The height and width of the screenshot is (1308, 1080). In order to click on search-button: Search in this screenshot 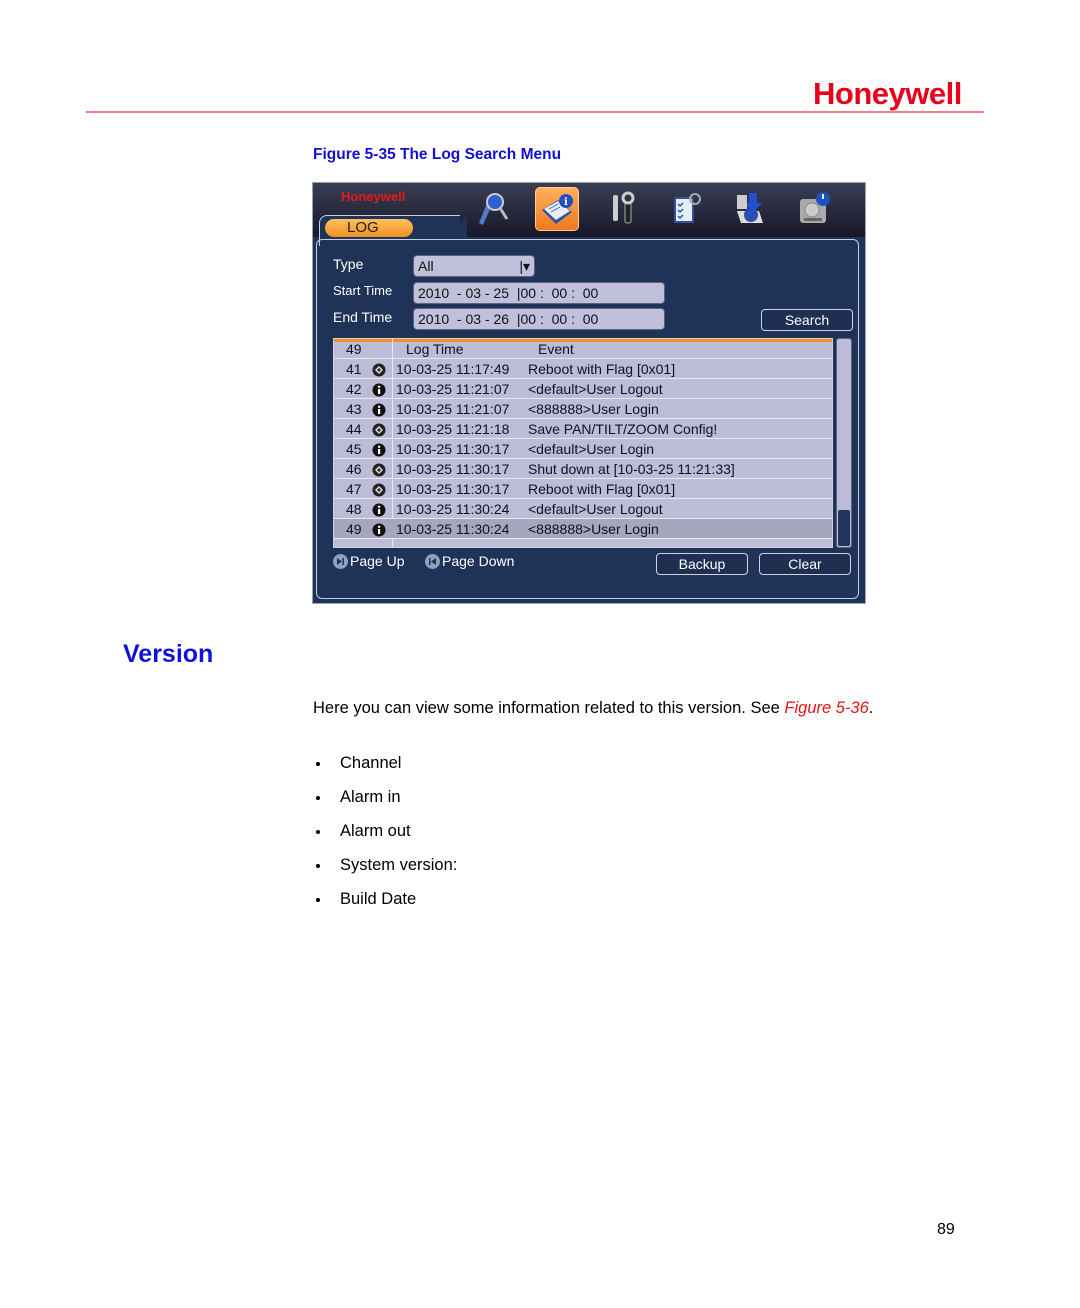, I will do `click(807, 320)`.